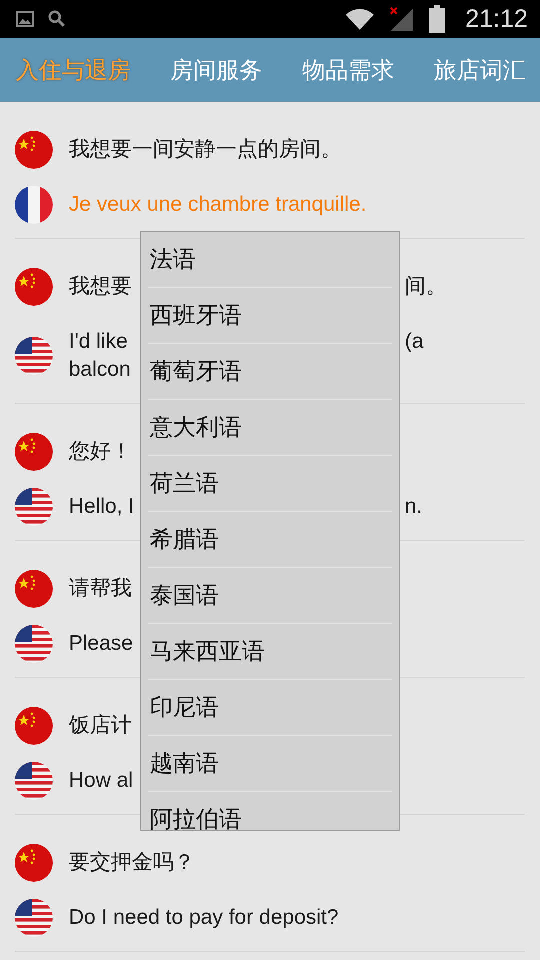 The width and height of the screenshot is (540, 960). Describe the element at coordinates (218, 205) in the screenshot. I see `phrase-text: Je veux une chambre tranquille.` at that location.